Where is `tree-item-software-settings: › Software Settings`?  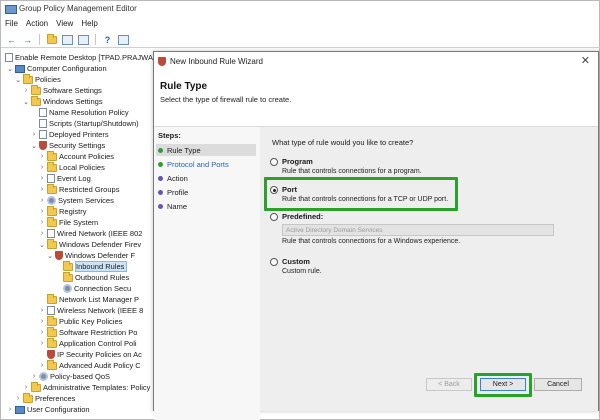 tree-item-software-settings: › Software Settings is located at coordinates (62, 90).